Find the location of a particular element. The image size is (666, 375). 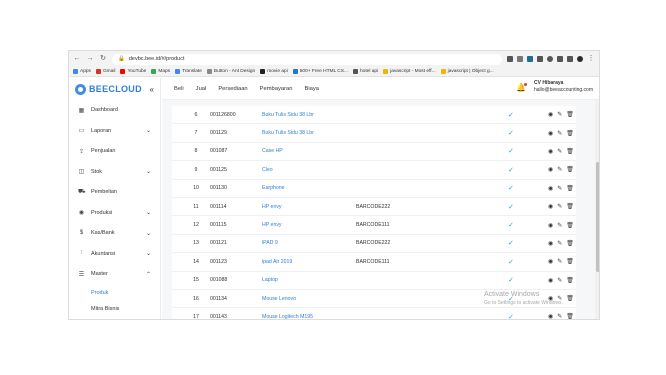

sidebar-item-master: ☰ Master ⌃ is located at coordinates (114, 274).